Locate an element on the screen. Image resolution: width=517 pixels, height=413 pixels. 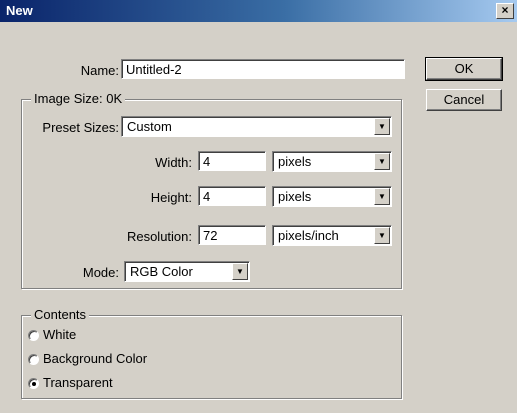
radio-background-color-label: Background Color is located at coordinates (95, 358).